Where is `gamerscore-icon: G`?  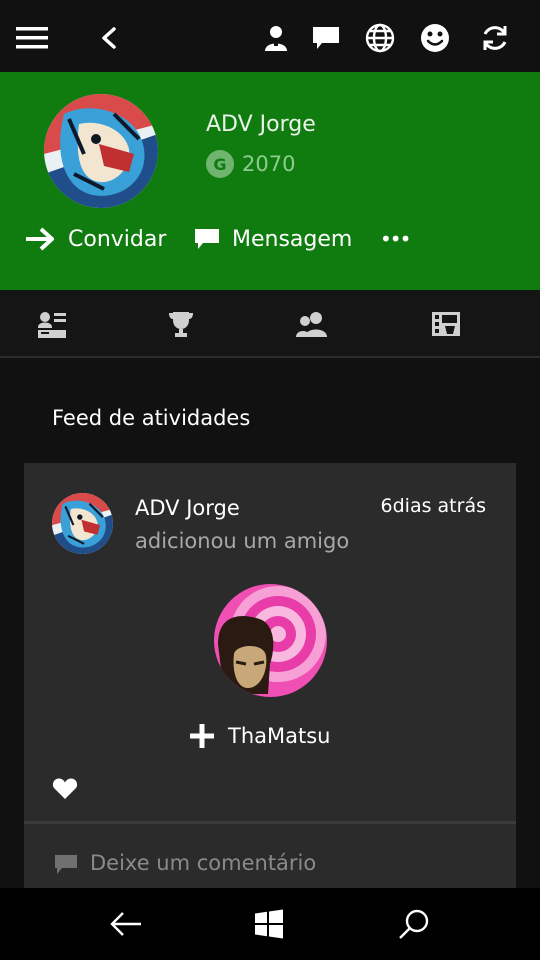 gamerscore-icon: G is located at coordinates (220, 164).